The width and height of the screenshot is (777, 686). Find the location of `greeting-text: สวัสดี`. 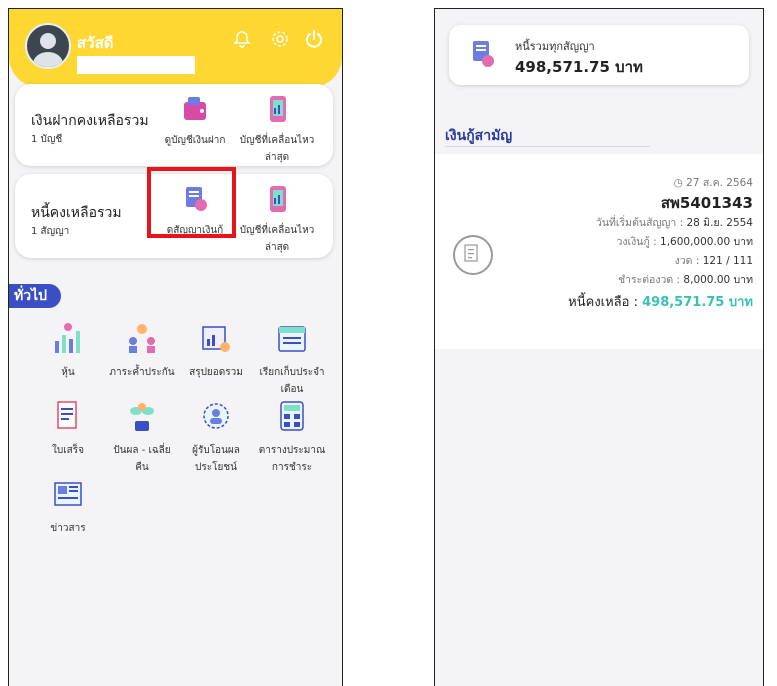

greeting-text: สวัสดี is located at coordinates (95, 43).